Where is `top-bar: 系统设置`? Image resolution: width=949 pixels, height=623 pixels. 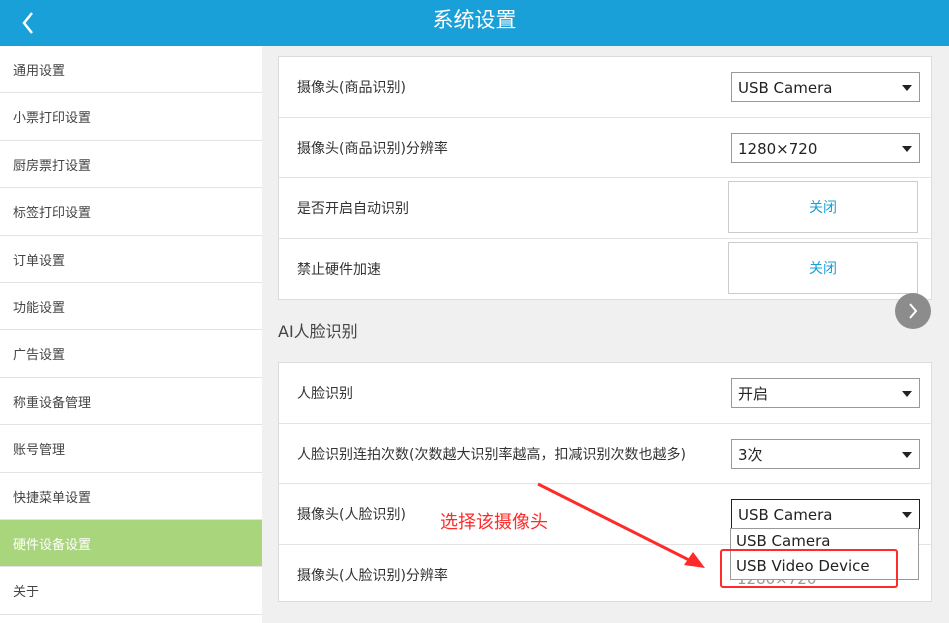
top-bar: 系统设置 is located at coordinates (474, 23).